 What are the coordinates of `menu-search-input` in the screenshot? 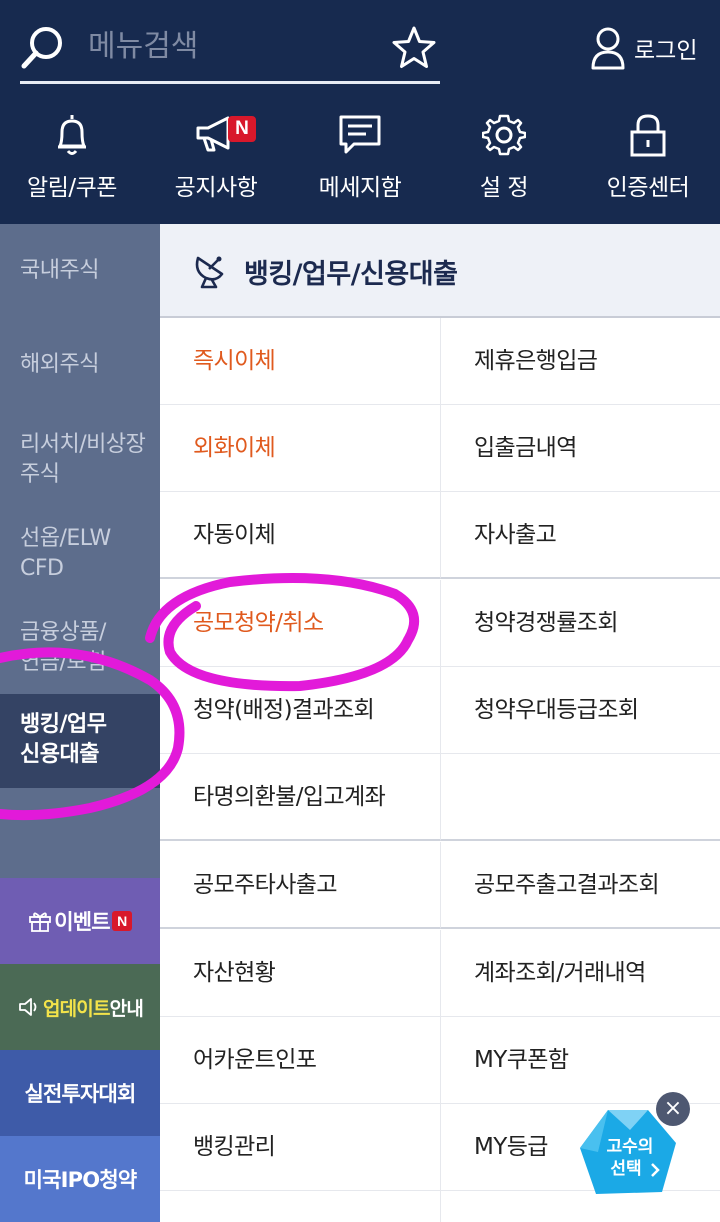 It's located at (233, 46).